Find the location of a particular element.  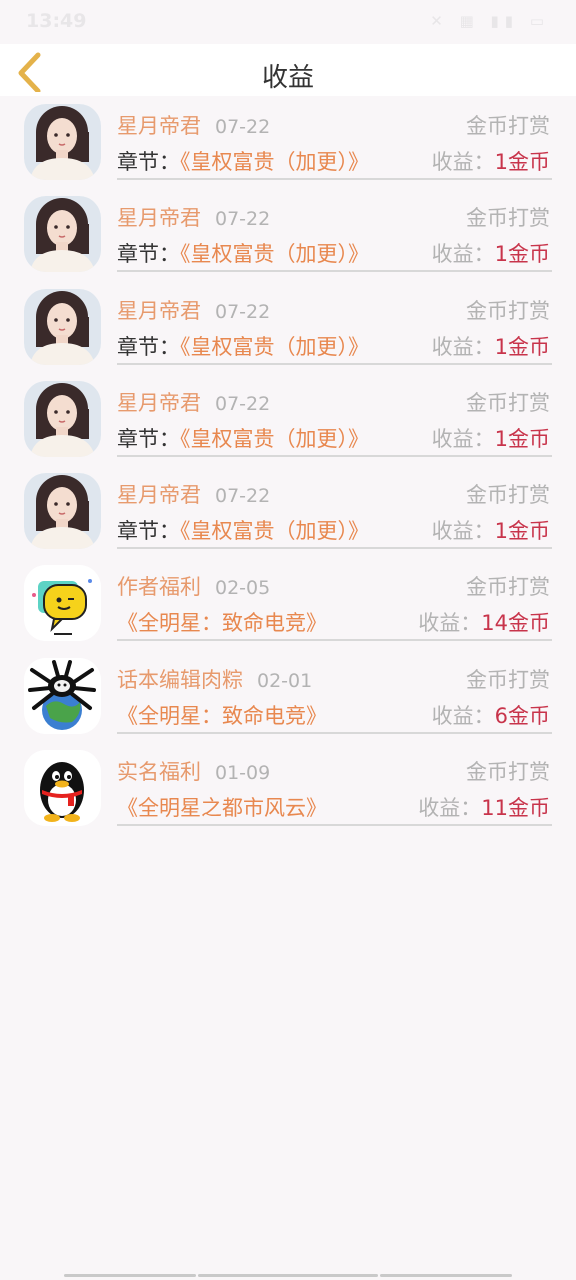

sender-name: 话本编辑肉粽 02-01 is located at coordinates (214, 679).